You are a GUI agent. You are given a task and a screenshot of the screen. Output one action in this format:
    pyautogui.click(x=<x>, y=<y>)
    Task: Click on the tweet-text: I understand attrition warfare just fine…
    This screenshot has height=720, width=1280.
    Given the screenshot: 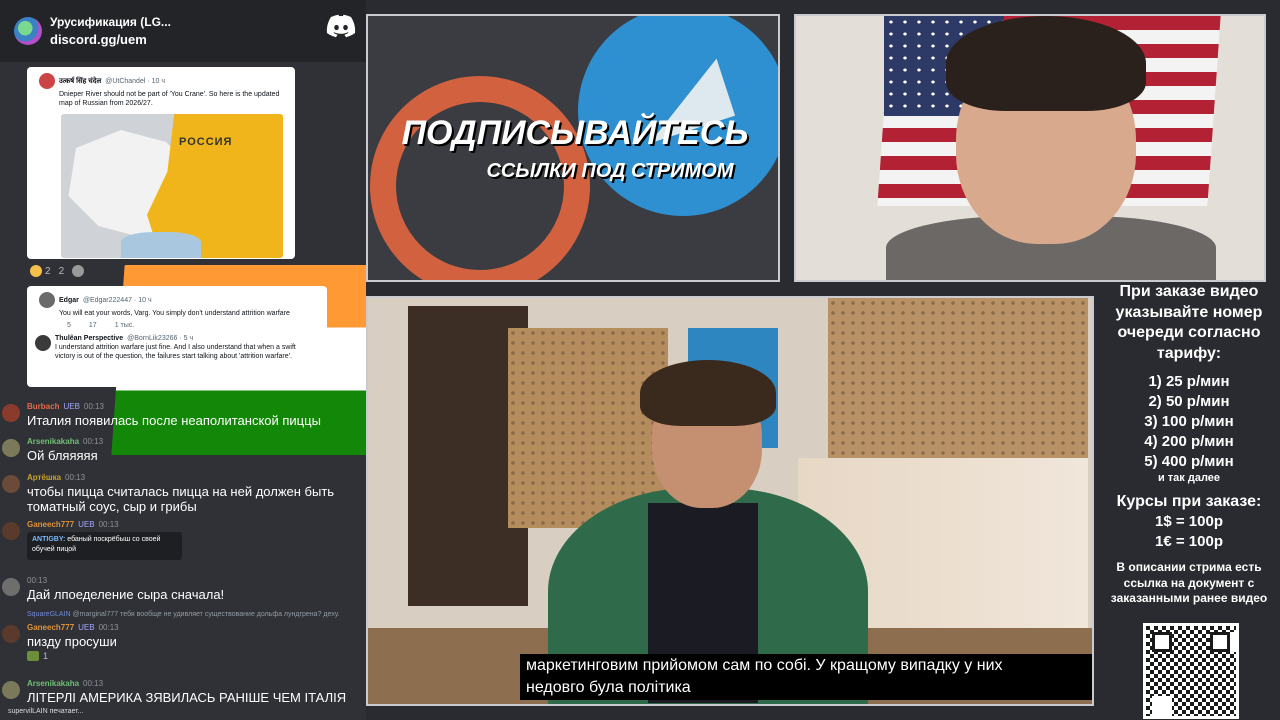 What is the action you would take?
    pyautogui.click(x=175, y=352)
    